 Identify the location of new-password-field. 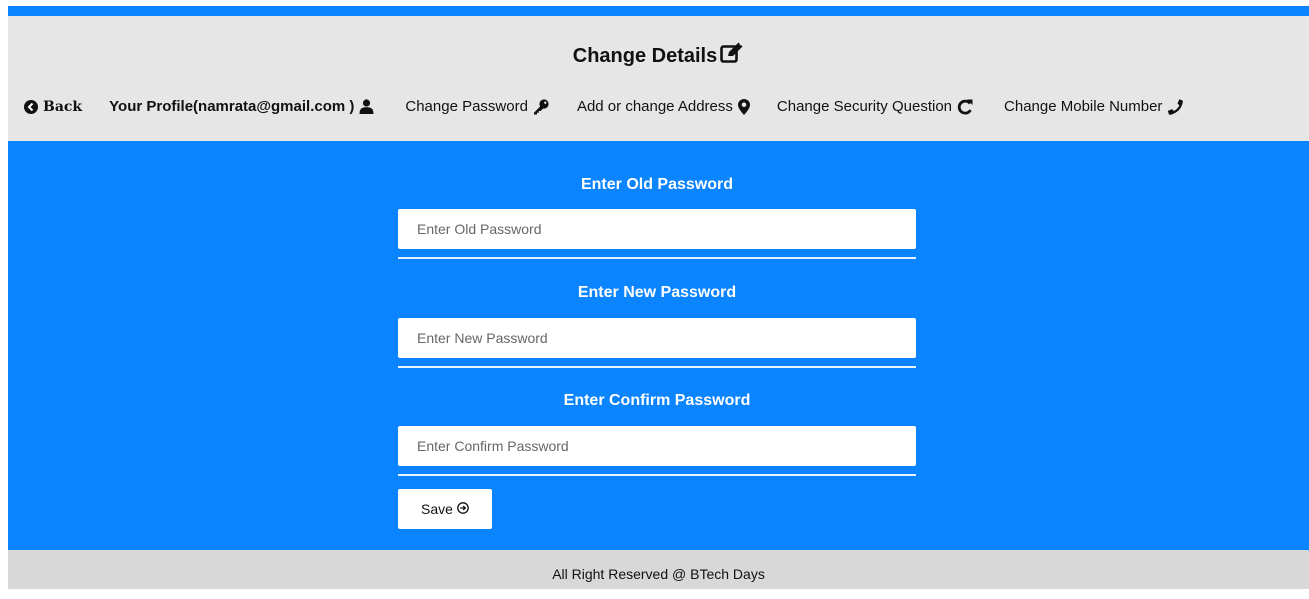
(657, 338).